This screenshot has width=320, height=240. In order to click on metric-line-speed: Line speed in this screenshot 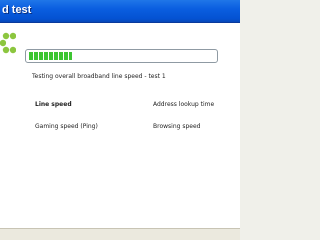, I will do `click(53, 104)`.